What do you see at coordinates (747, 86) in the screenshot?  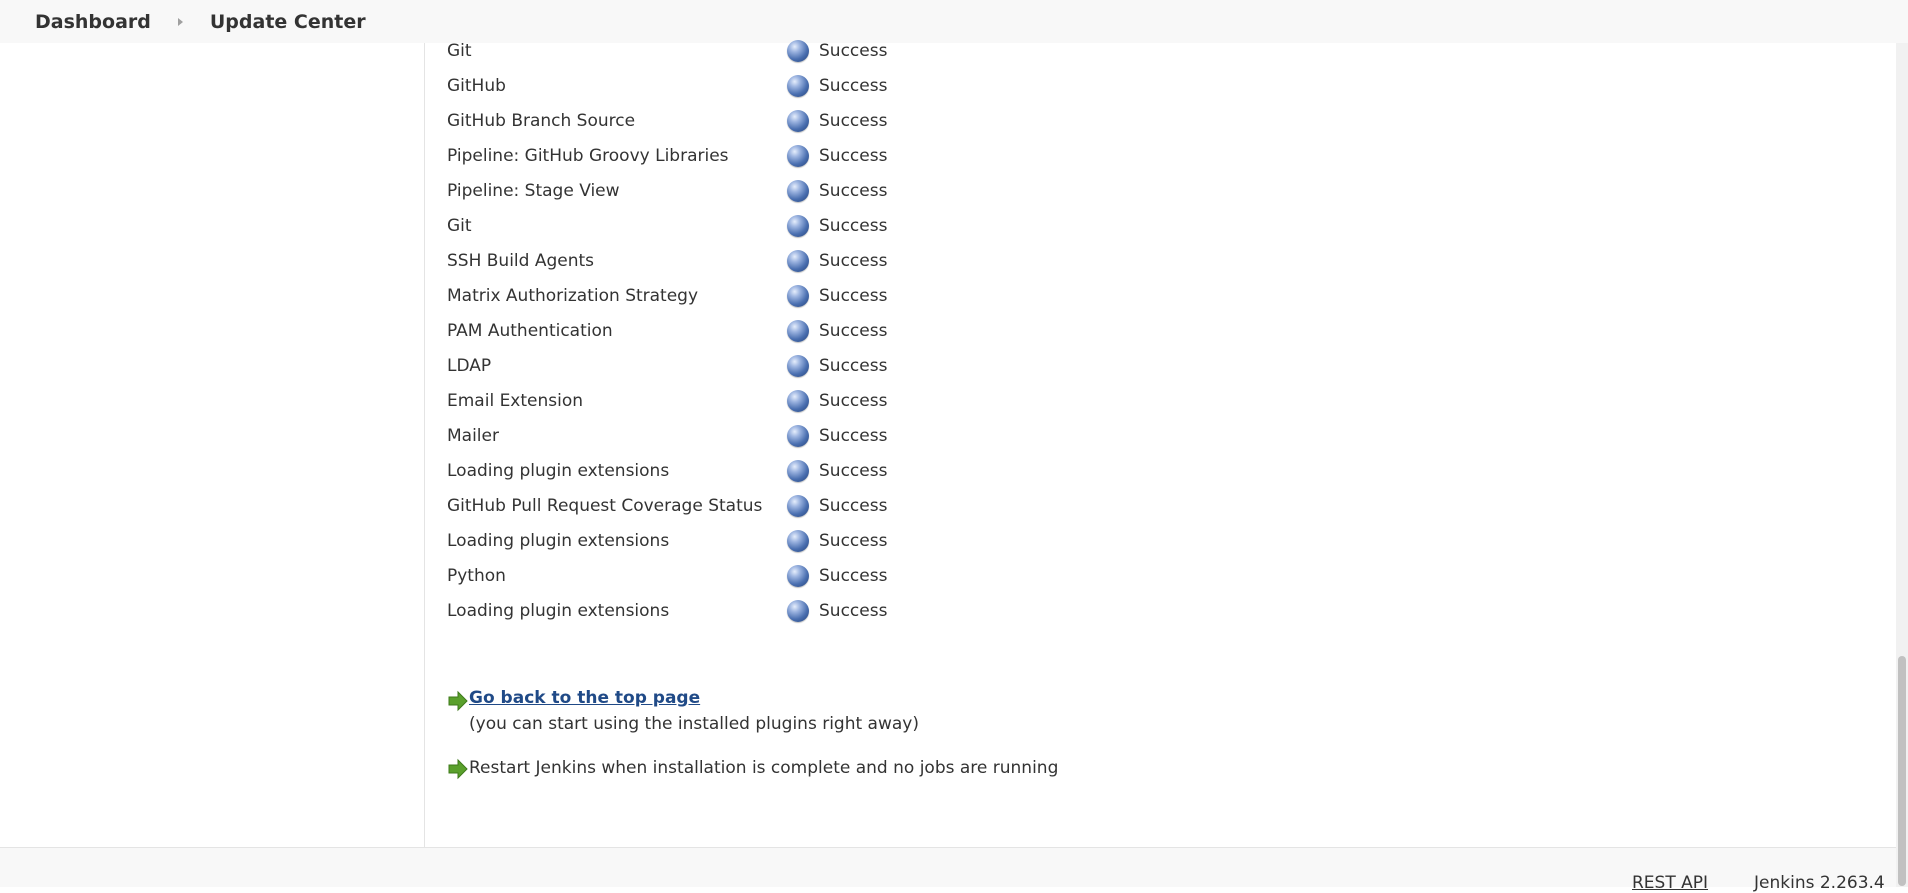 I see `plugin-row: GitHub Success` at bounding box center [747, 86].